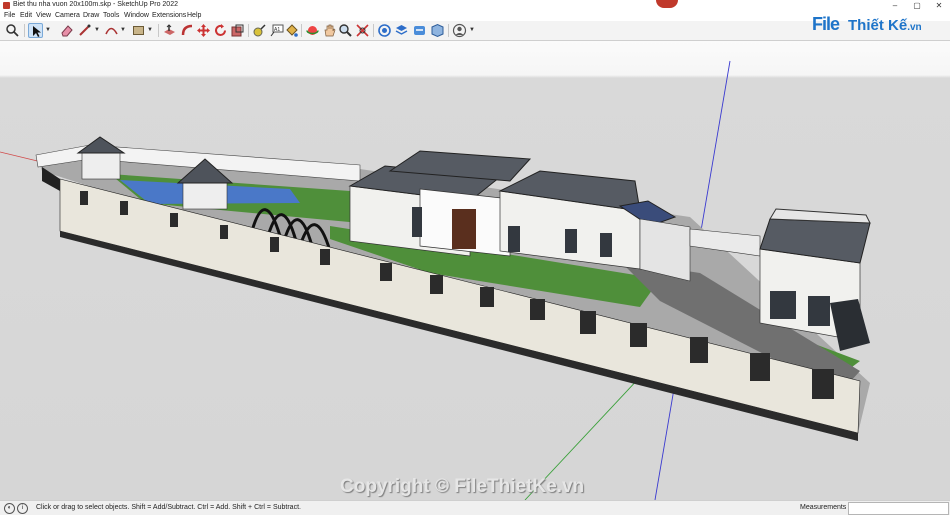 The image size is (950, 515). I want to click on eraser-icon, so click(66, 30).